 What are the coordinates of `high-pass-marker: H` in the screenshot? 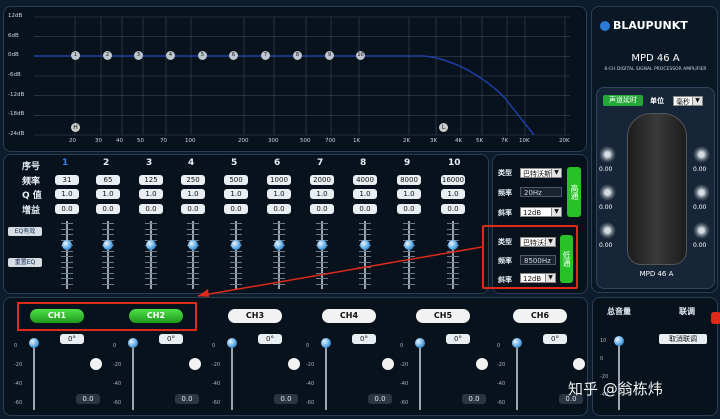 It's located at (75, 127).